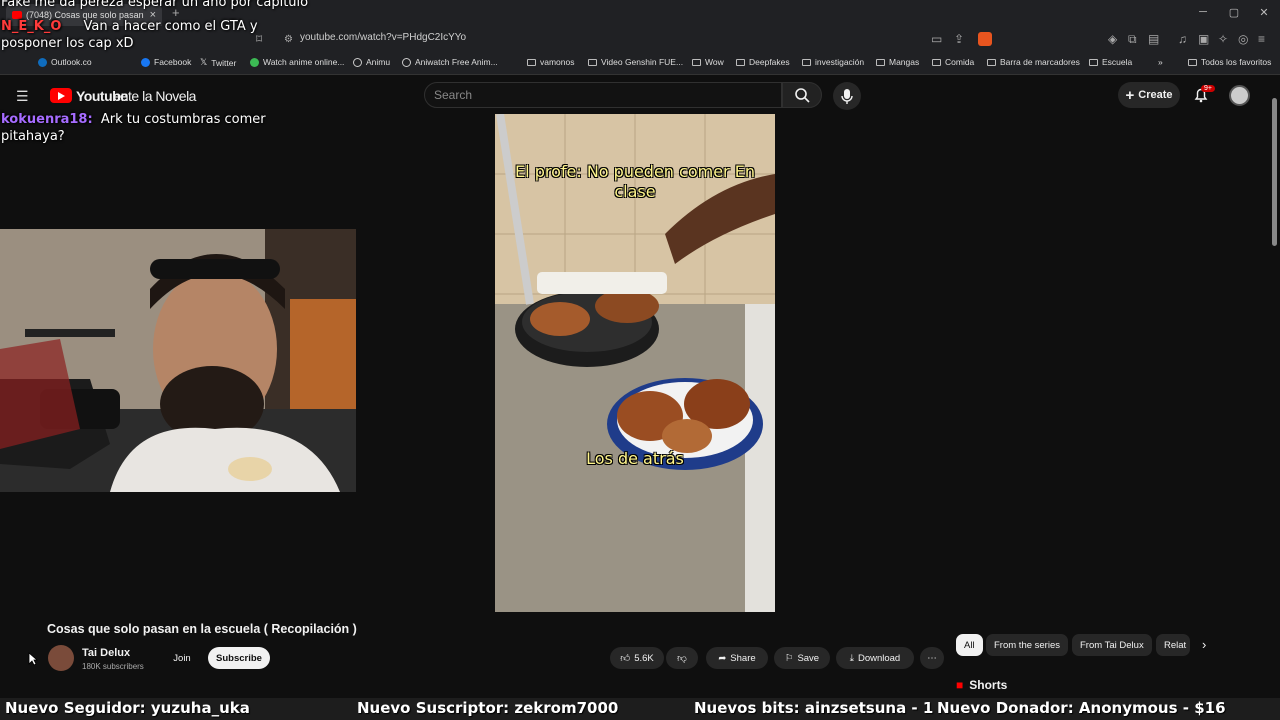 This screenshot has width=1280, height=720. I want to click on thumbs-up-icon: 👍︎, so click(625, 658).